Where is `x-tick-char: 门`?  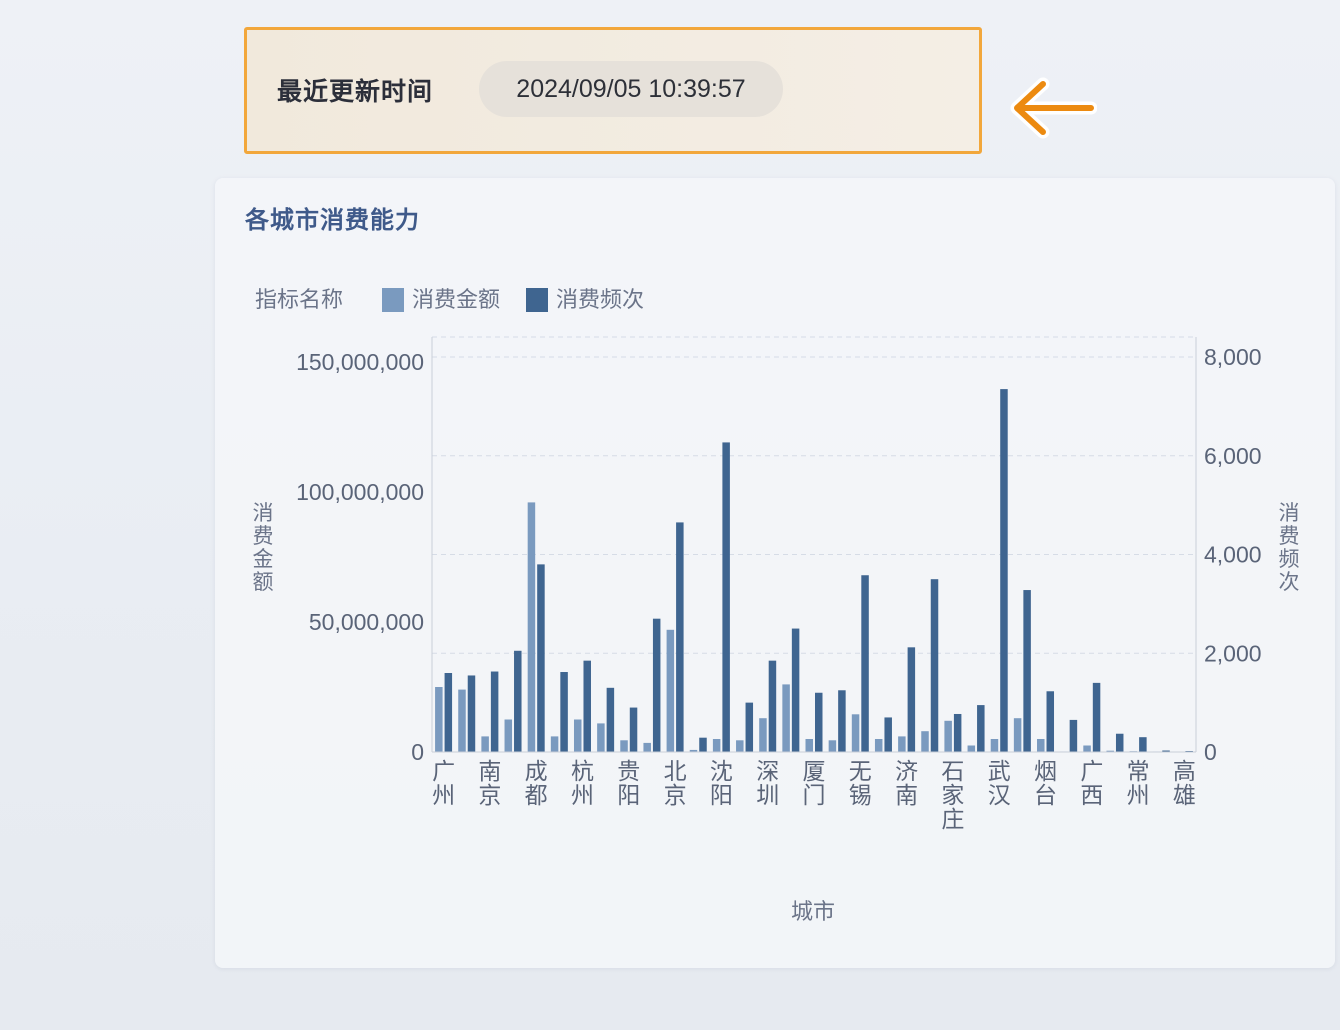
x-tick-char: 门 is located at coordinates (814, 795).